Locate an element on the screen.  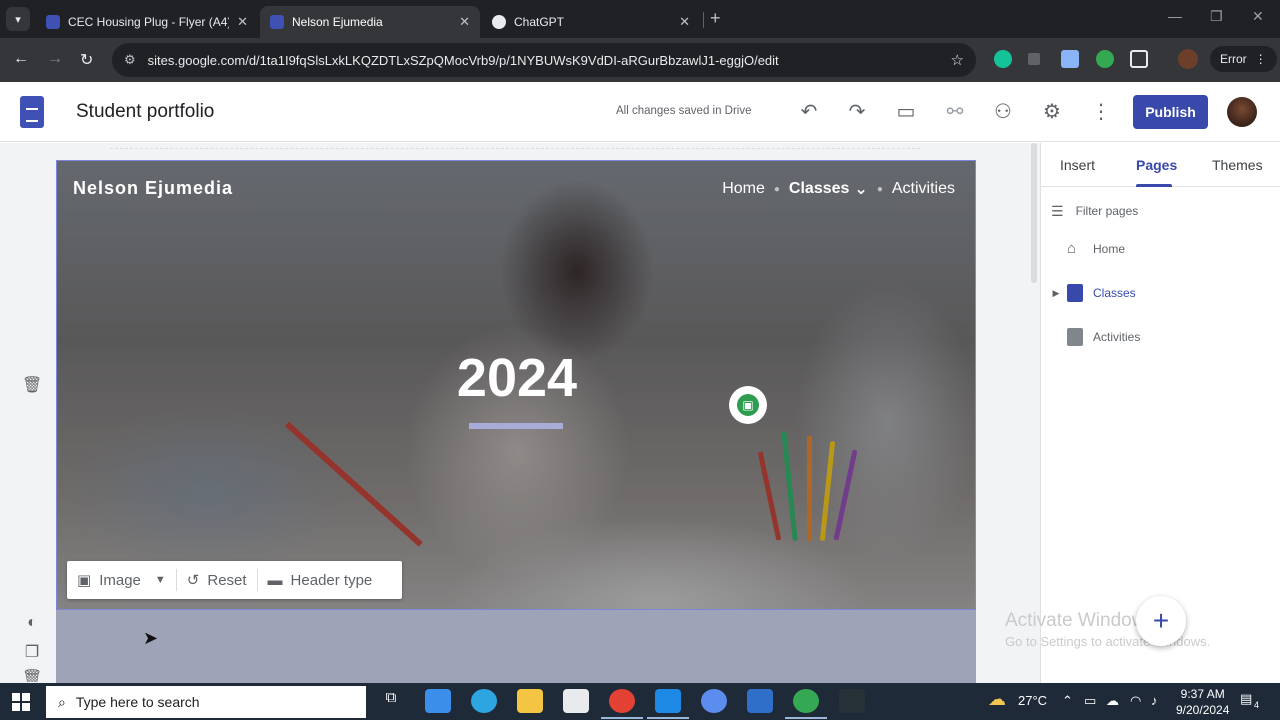
assistant-bot-icon: ▣ is located at coordinates (748, 405).